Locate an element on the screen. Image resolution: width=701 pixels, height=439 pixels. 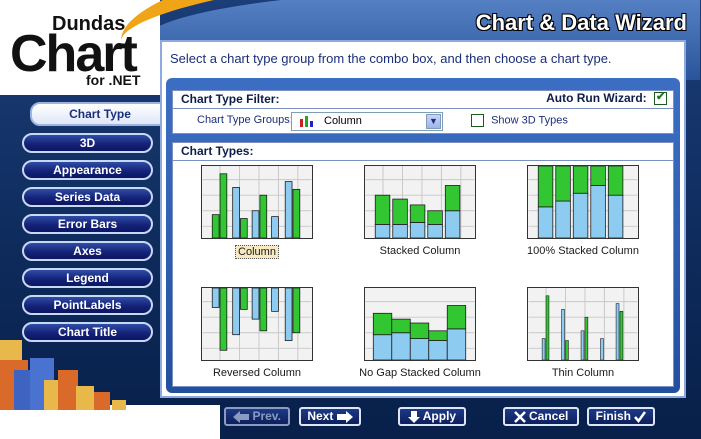
chart-type-100-stacked-column: 100% Stacked Column is located at coordinates (583, 211).